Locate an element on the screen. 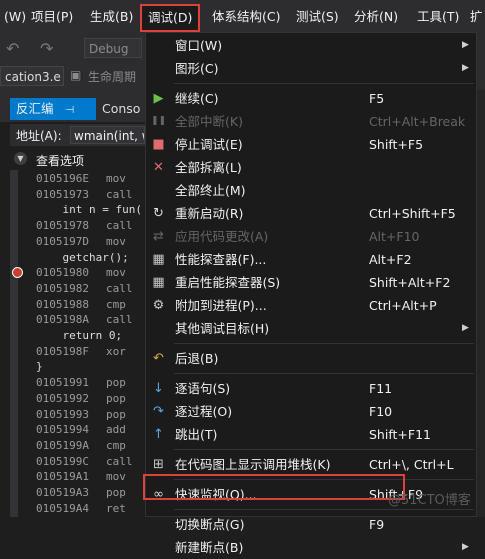 Image resolution: width=485 pixels, height=559 pixels. menu-item-label: 跳出(T) is located at coordinates (196, 434).